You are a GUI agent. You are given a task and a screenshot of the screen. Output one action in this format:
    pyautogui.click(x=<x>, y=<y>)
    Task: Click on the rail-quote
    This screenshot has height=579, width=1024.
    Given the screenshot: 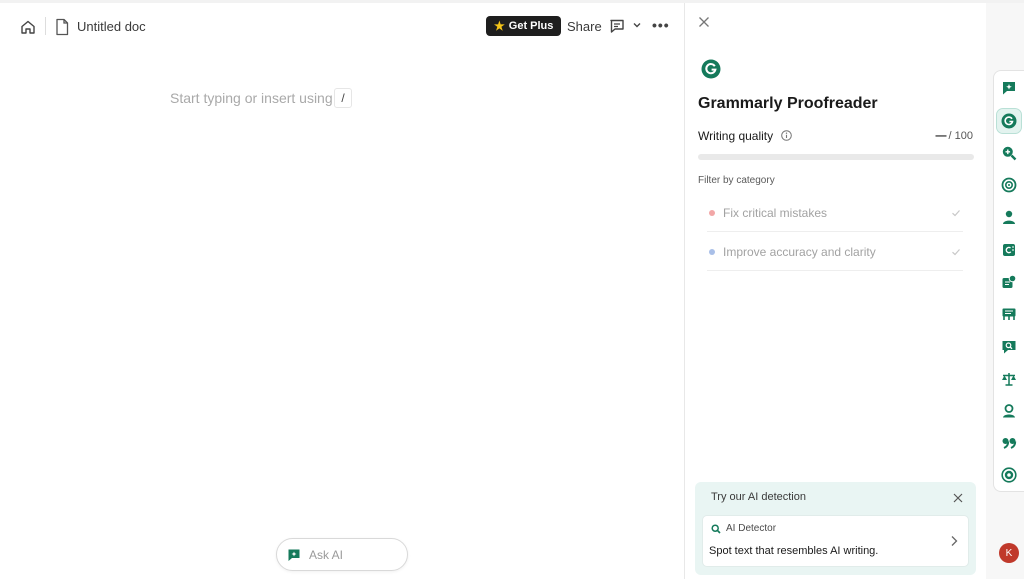 What is the action you would take?
    pyautogui.click(x=1009, y=443)
    